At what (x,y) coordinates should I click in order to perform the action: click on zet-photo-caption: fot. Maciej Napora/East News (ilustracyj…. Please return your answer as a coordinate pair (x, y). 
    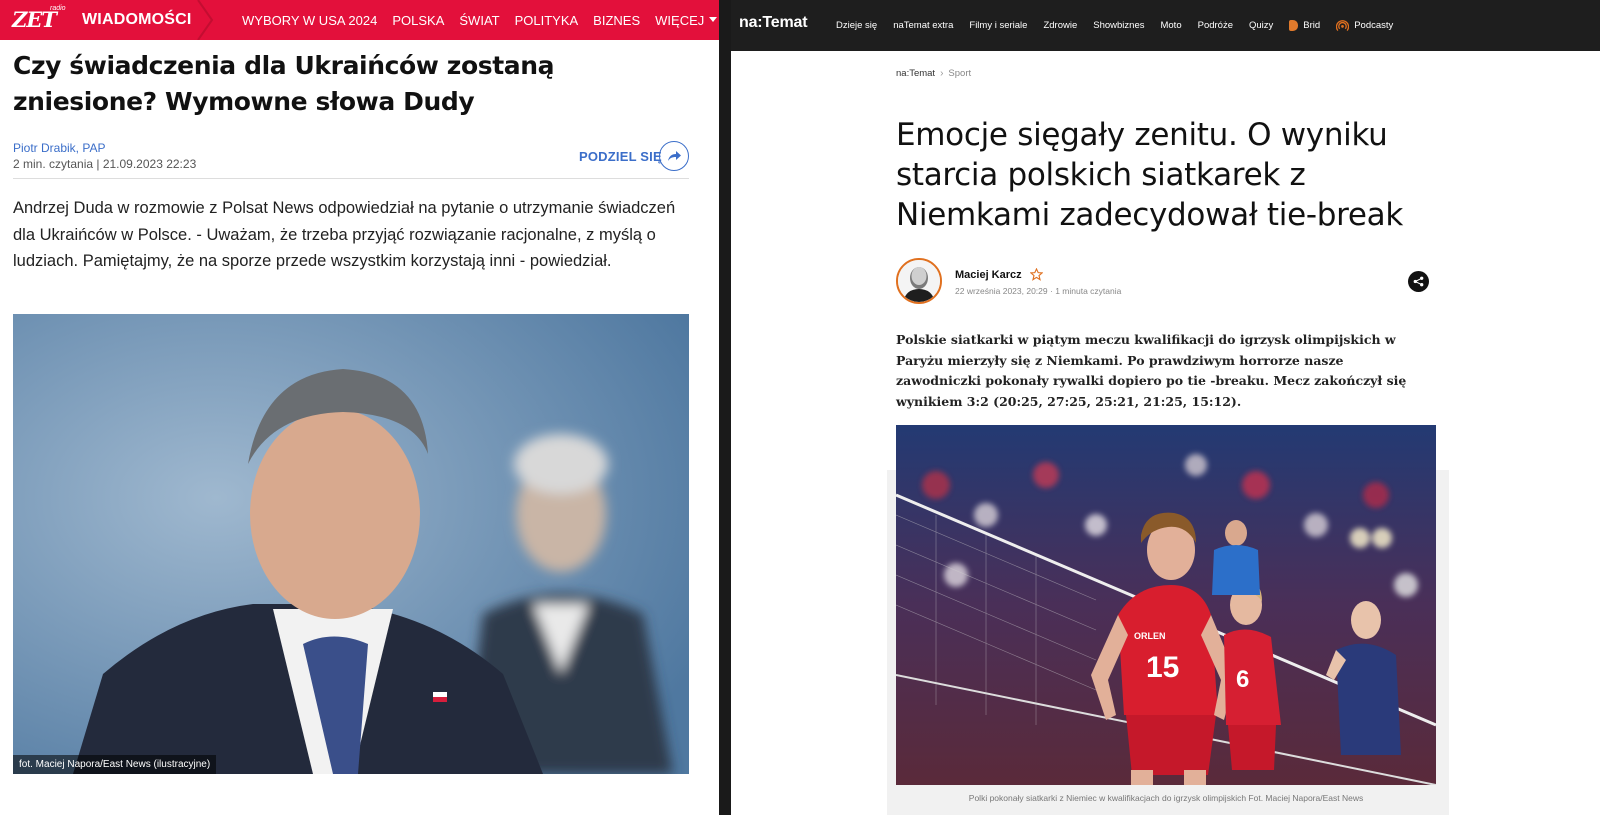
    Looking at the image, I should click on (115, 764).